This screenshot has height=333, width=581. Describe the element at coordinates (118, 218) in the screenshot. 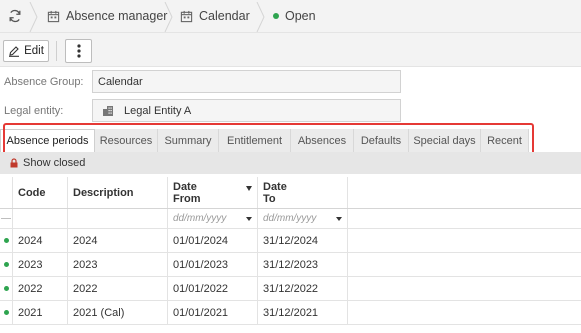

I see `filter-description-input` at that location.